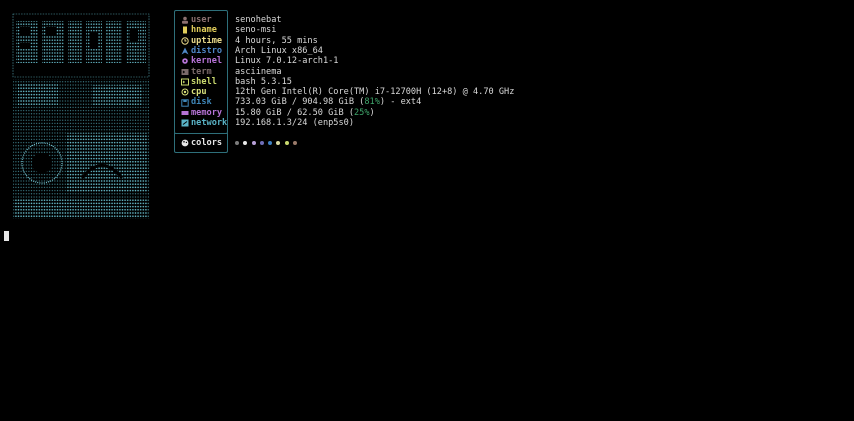 The image size is (854, 421). Describe the element at coordinates (185, 20) in the screenshot. I see `user-icon` at that location.